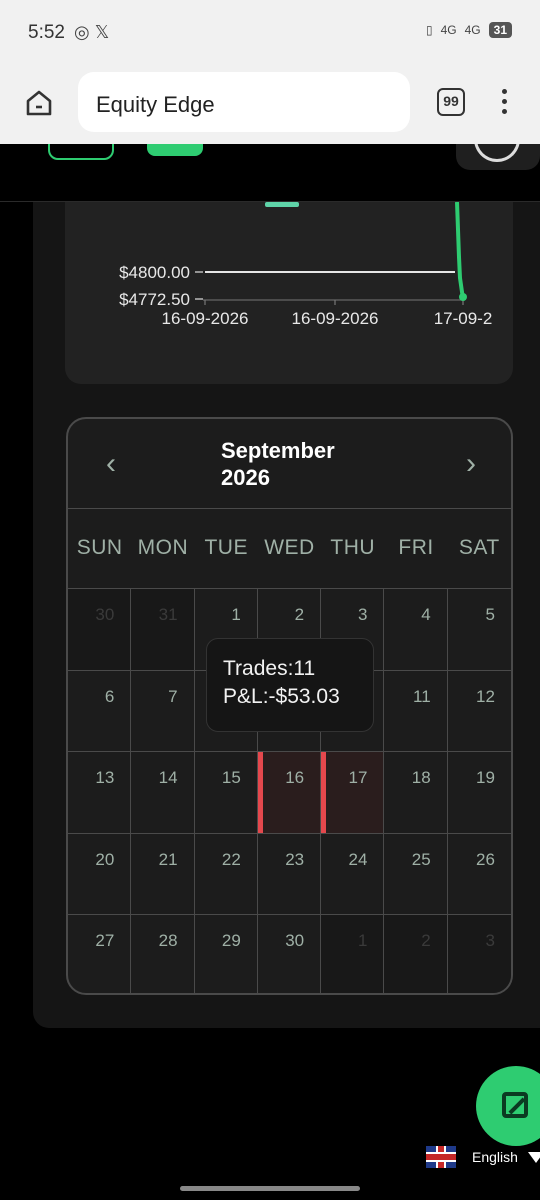  Describe the element at coordinates (463, 318) in the screenshot. I see `x-tick-label: 17-09-2` at that location.